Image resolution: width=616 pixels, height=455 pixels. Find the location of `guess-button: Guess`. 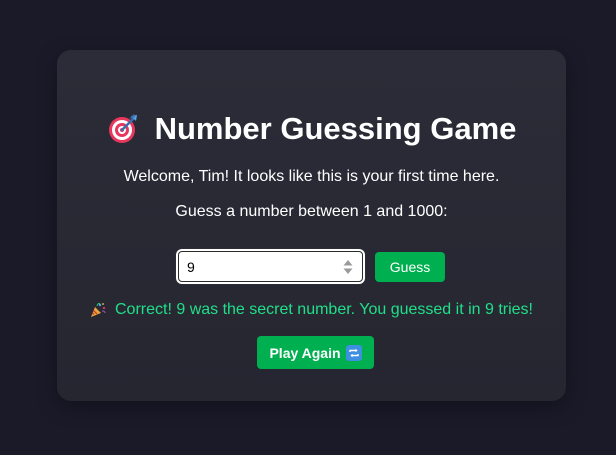

guess-button: Guess is located at coordinates (410, 267).